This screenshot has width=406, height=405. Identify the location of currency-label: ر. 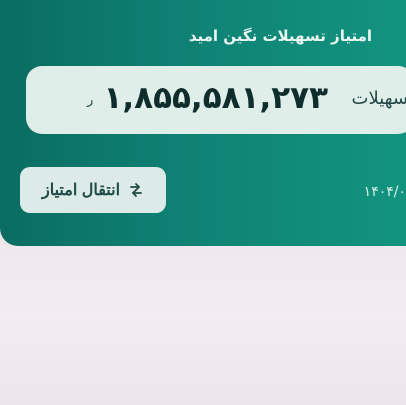
(90, 100).